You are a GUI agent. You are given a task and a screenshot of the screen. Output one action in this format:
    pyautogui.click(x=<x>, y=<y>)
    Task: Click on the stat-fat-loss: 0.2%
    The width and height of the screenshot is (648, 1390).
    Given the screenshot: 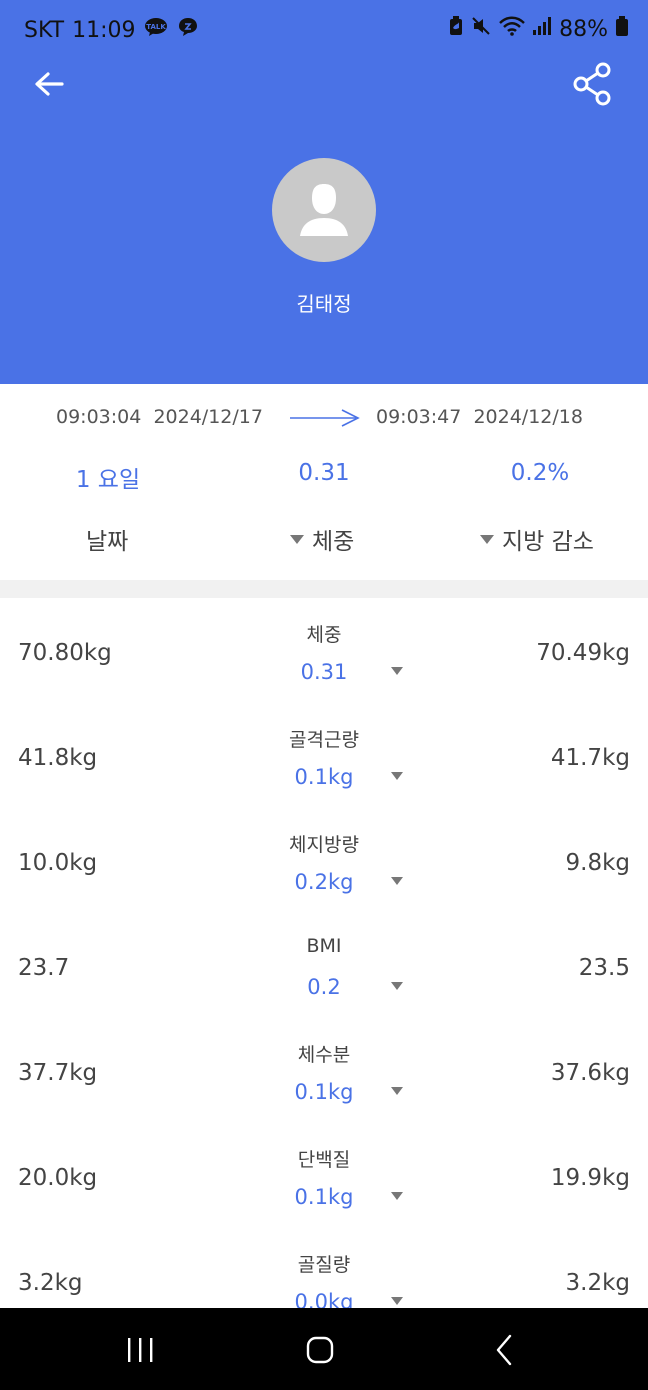 What is the action you would take?
    pyautogui.click(x=540, y=473)
    